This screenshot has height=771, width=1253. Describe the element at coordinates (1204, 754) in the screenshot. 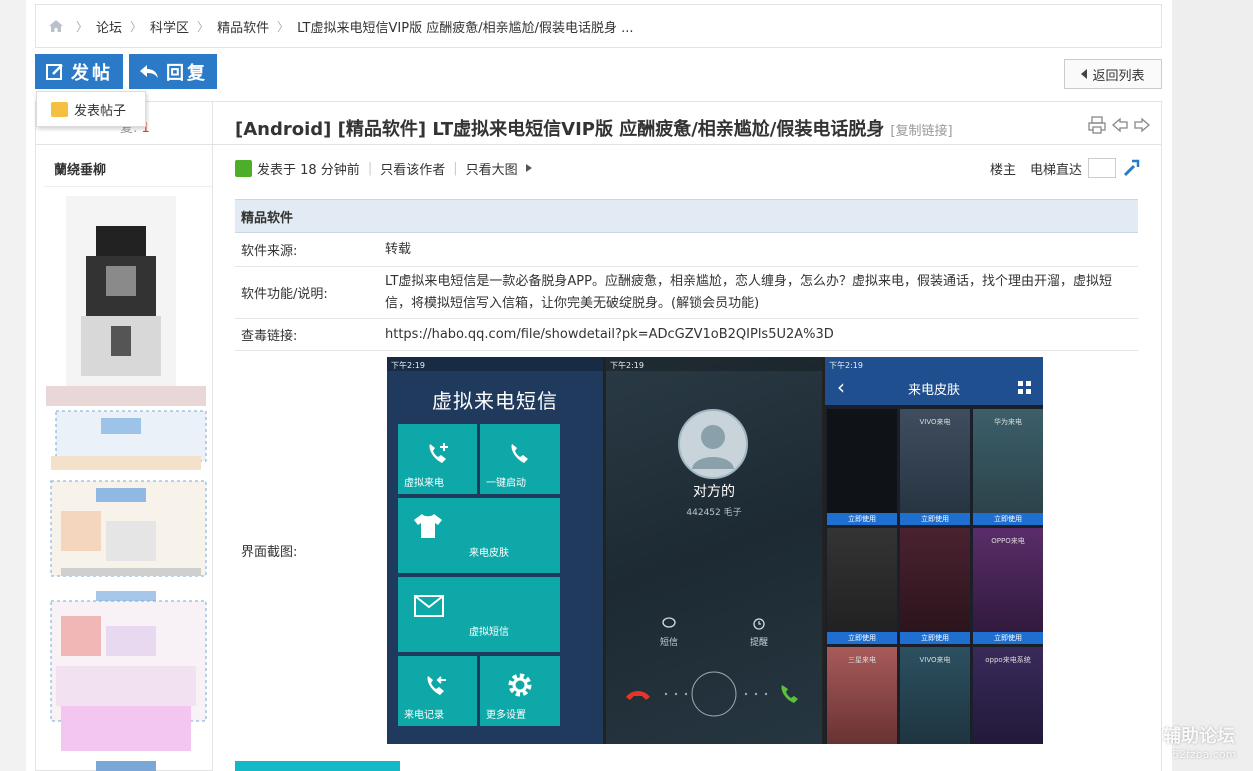

I see `site-watermark-url: 52fzba.com` at that location.